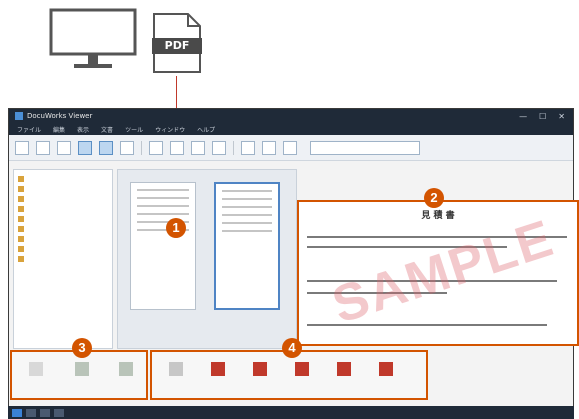  Describe the element at coordinates (107, 129) in the screenshot. I see `menu-item: 文書` at that location.